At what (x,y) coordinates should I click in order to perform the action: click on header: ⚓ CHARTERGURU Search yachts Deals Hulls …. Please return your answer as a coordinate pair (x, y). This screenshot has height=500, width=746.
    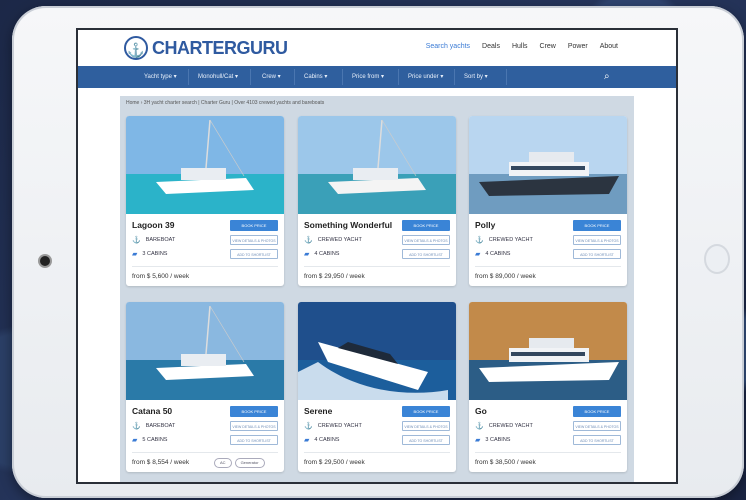
    Looking at the image, I should click on (377, 48).